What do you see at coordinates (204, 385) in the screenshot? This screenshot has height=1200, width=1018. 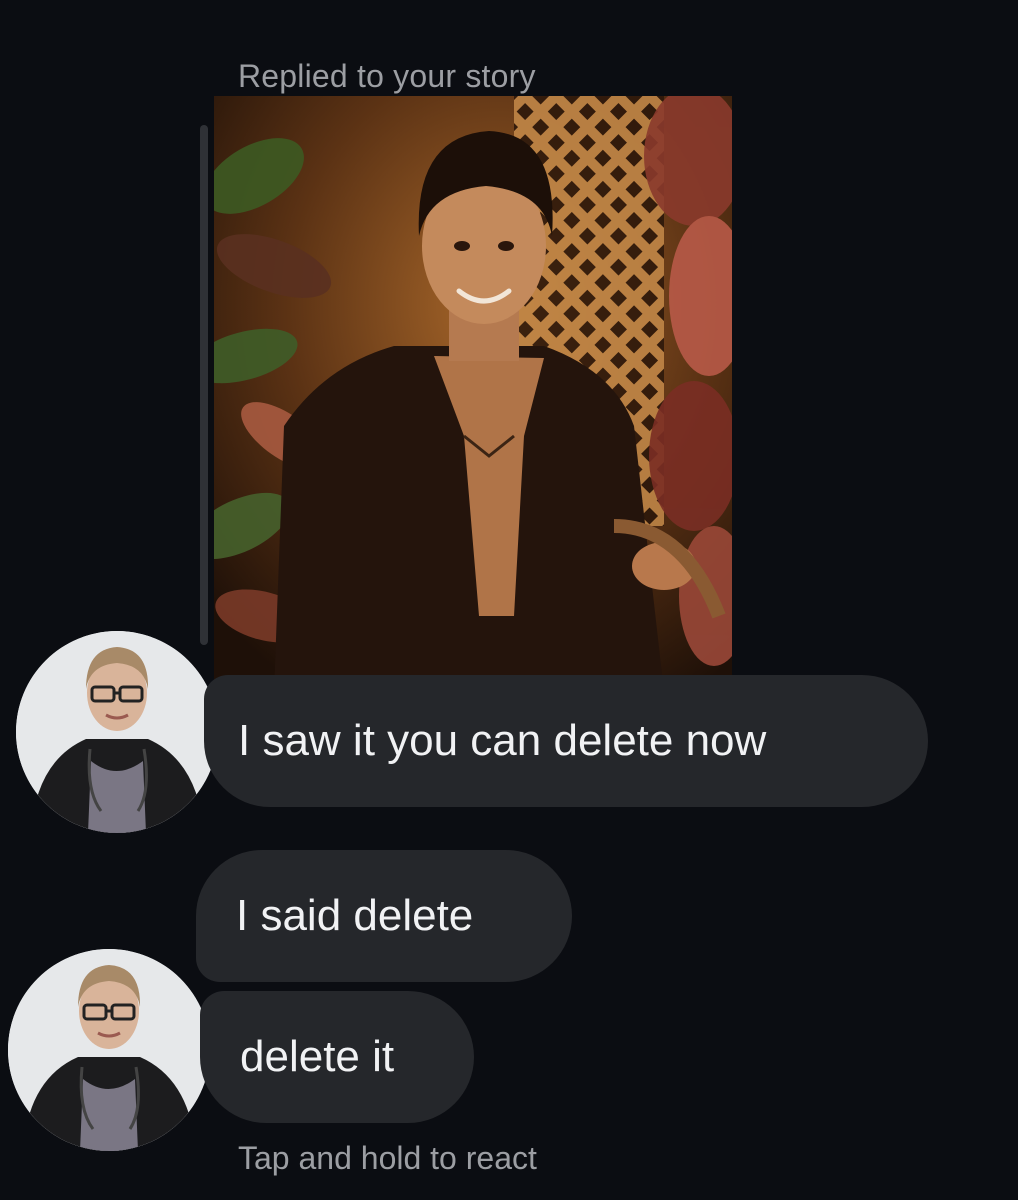 I see `reply-indicator-bar` at bounding box center [204, 385].